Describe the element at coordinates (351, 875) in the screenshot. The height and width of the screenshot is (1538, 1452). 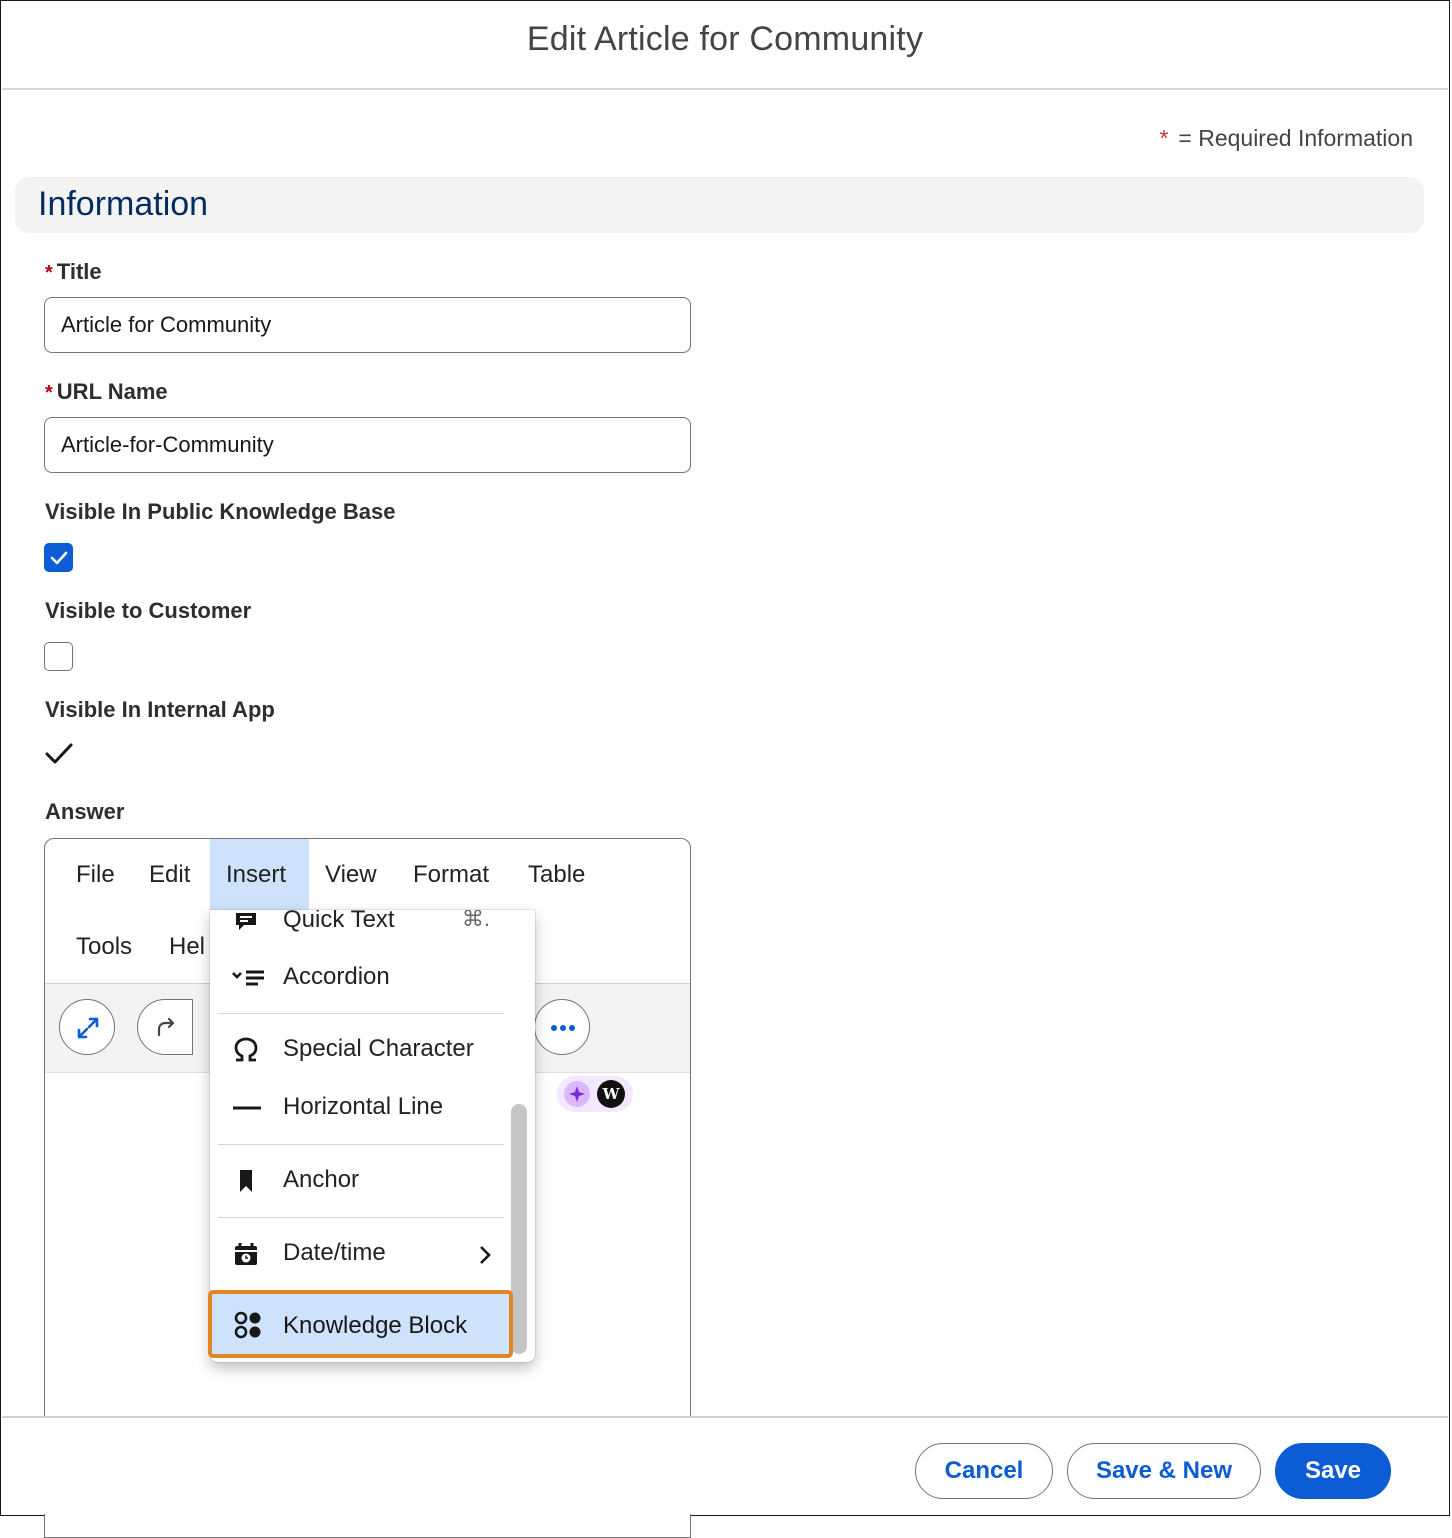
I see `menu-view: View` at that location.